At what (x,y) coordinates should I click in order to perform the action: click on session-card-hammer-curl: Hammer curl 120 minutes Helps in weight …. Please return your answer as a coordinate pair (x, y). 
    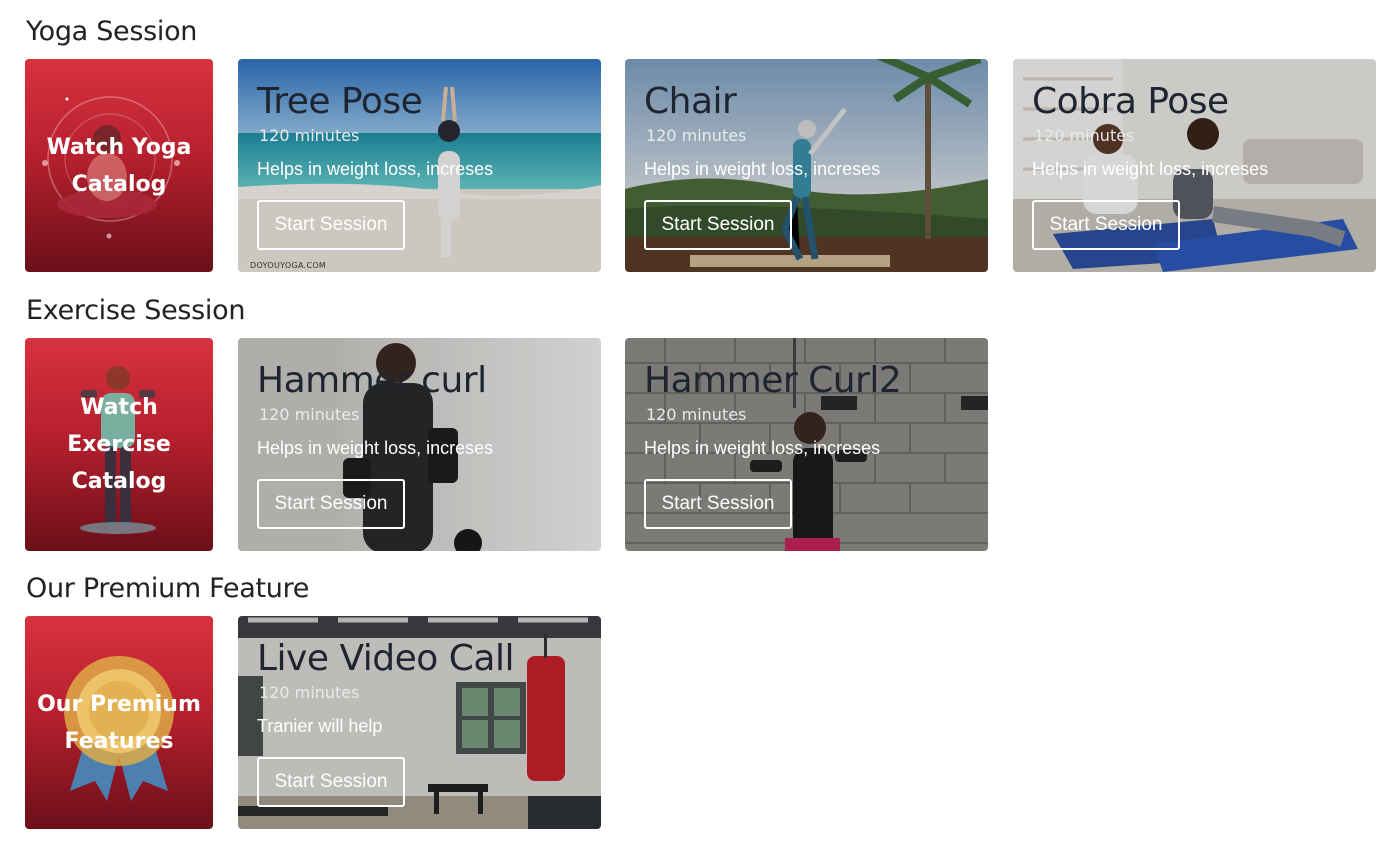
    Looking at the image, I should click on (419, 444).